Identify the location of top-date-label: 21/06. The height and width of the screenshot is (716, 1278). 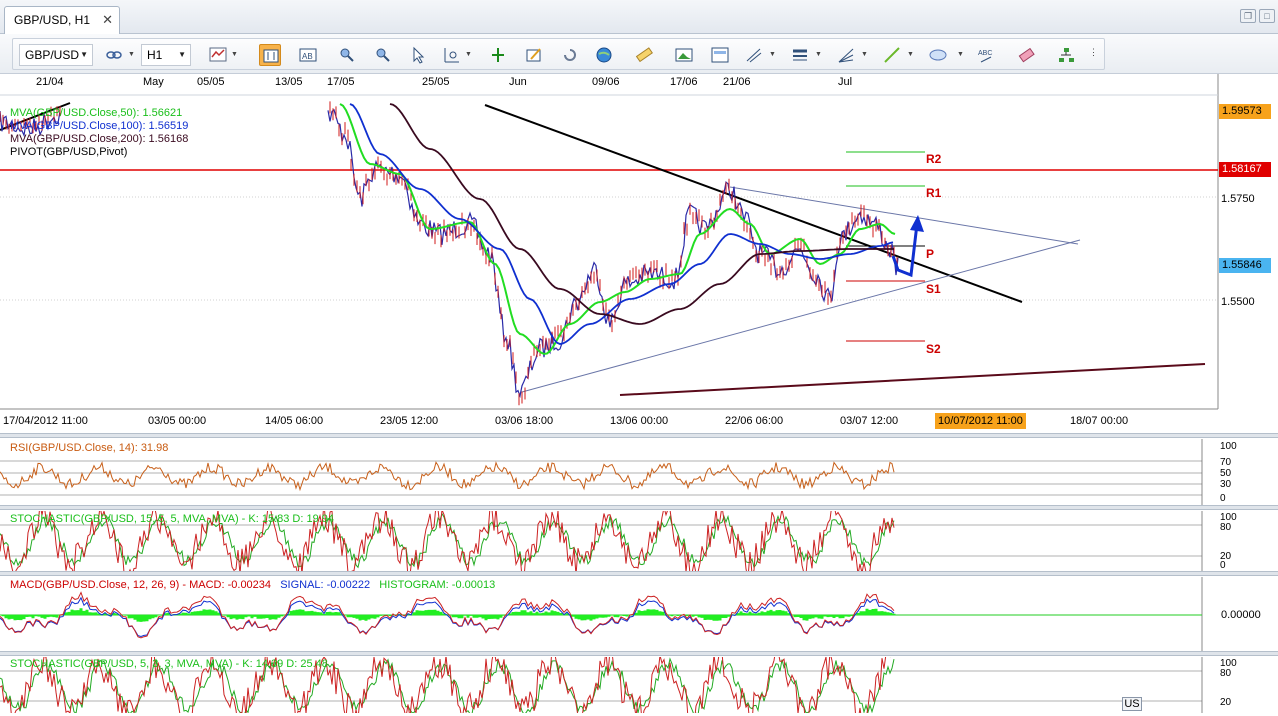
(737, 82).